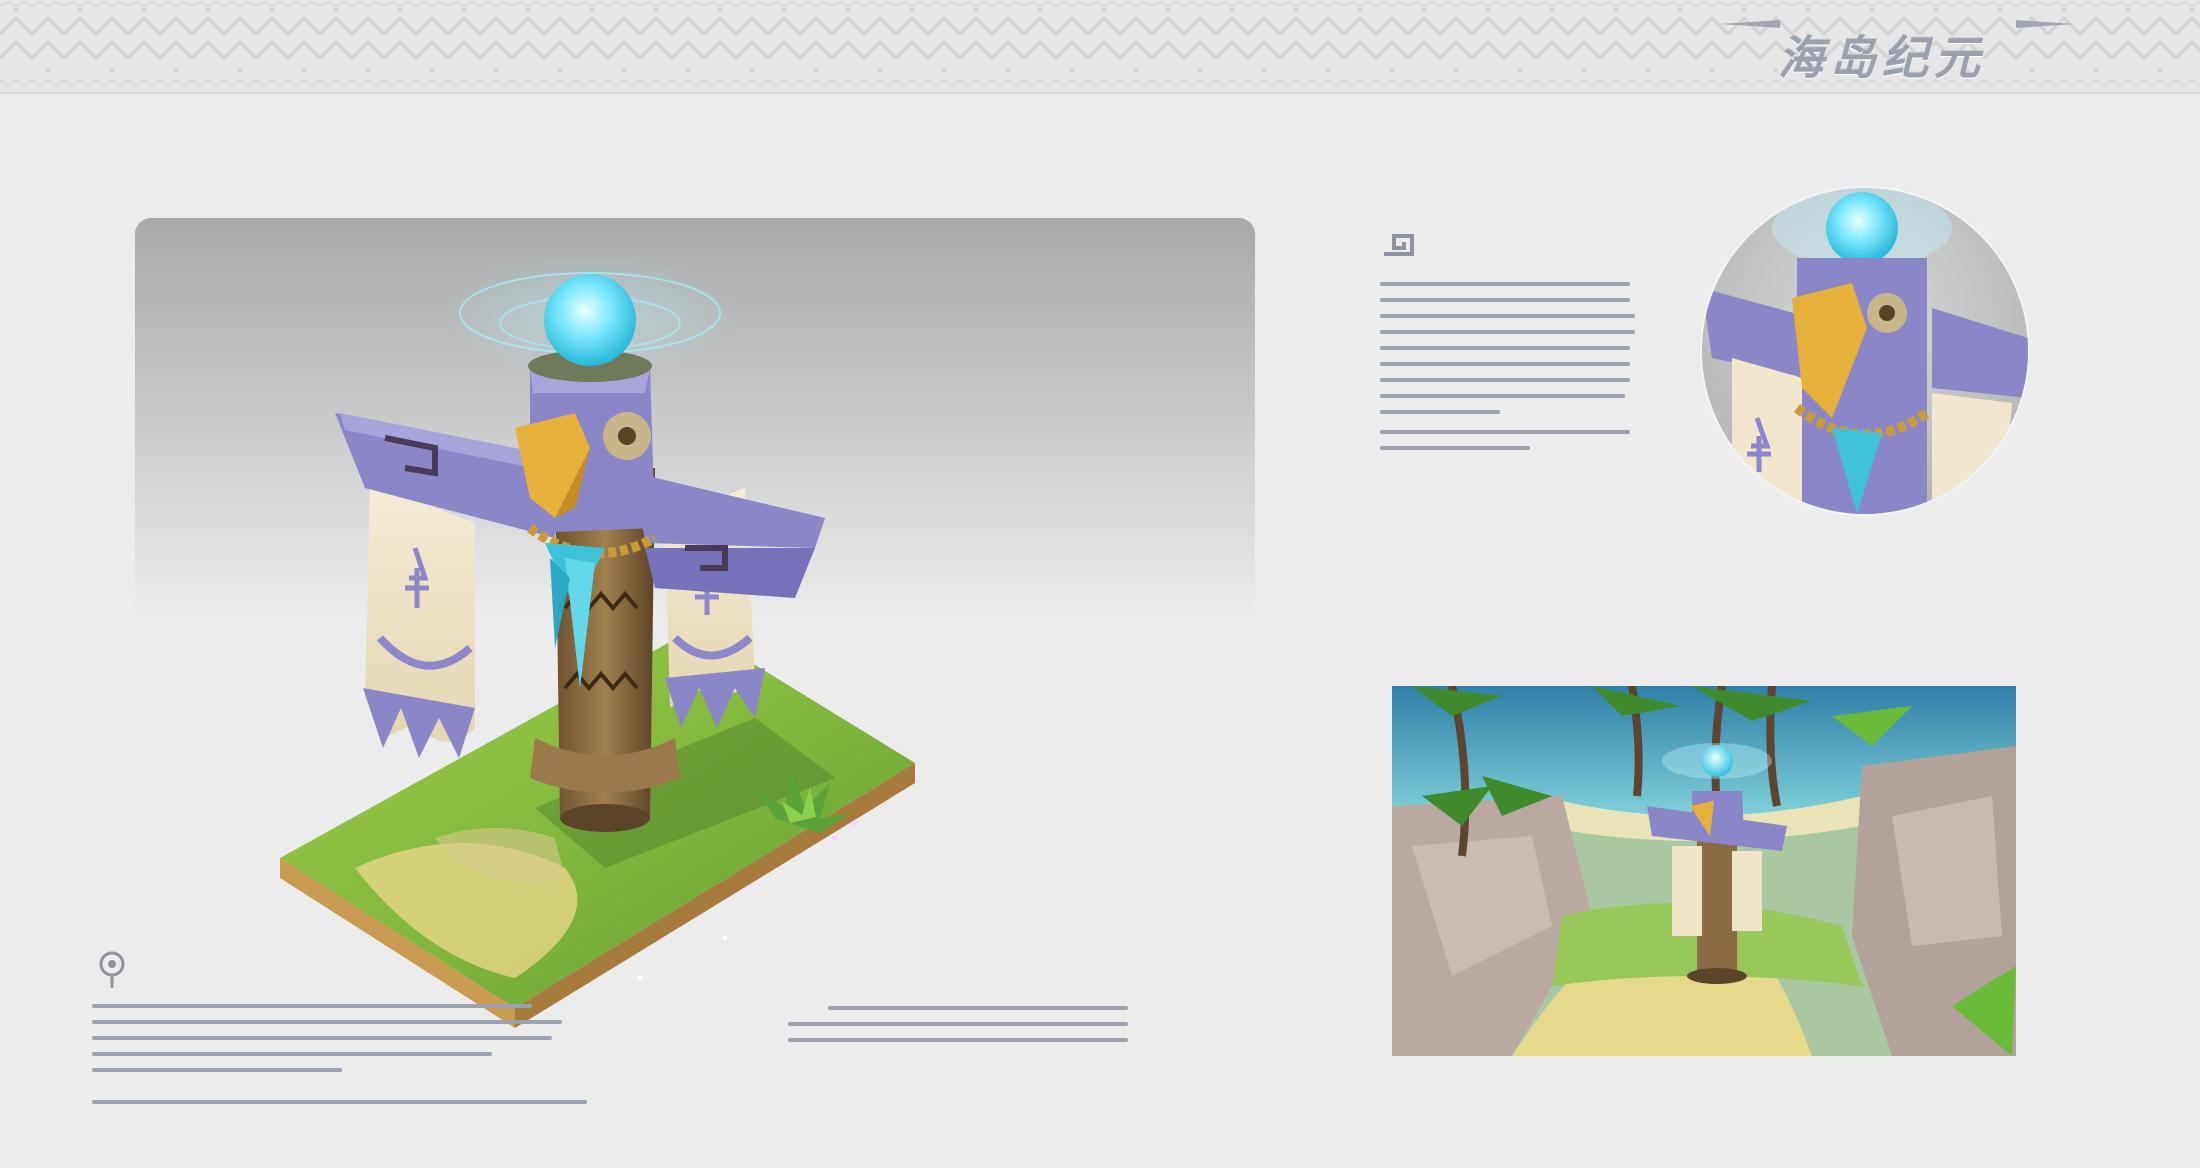  What do you see at coordinates (1882, 58) in the screenshot?
I see `logo-text: 海岛纪元` at bounding box center [1882, 58].